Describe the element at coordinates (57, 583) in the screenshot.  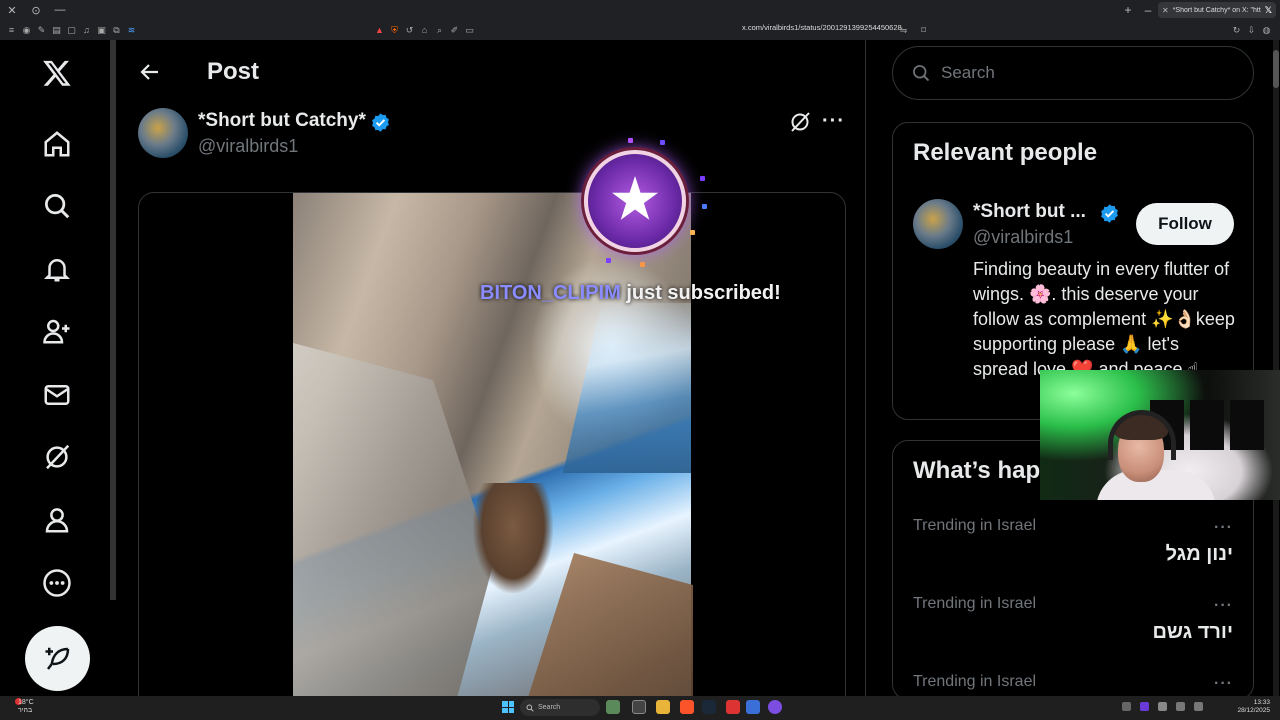
I see `more-options-icon` at that location.